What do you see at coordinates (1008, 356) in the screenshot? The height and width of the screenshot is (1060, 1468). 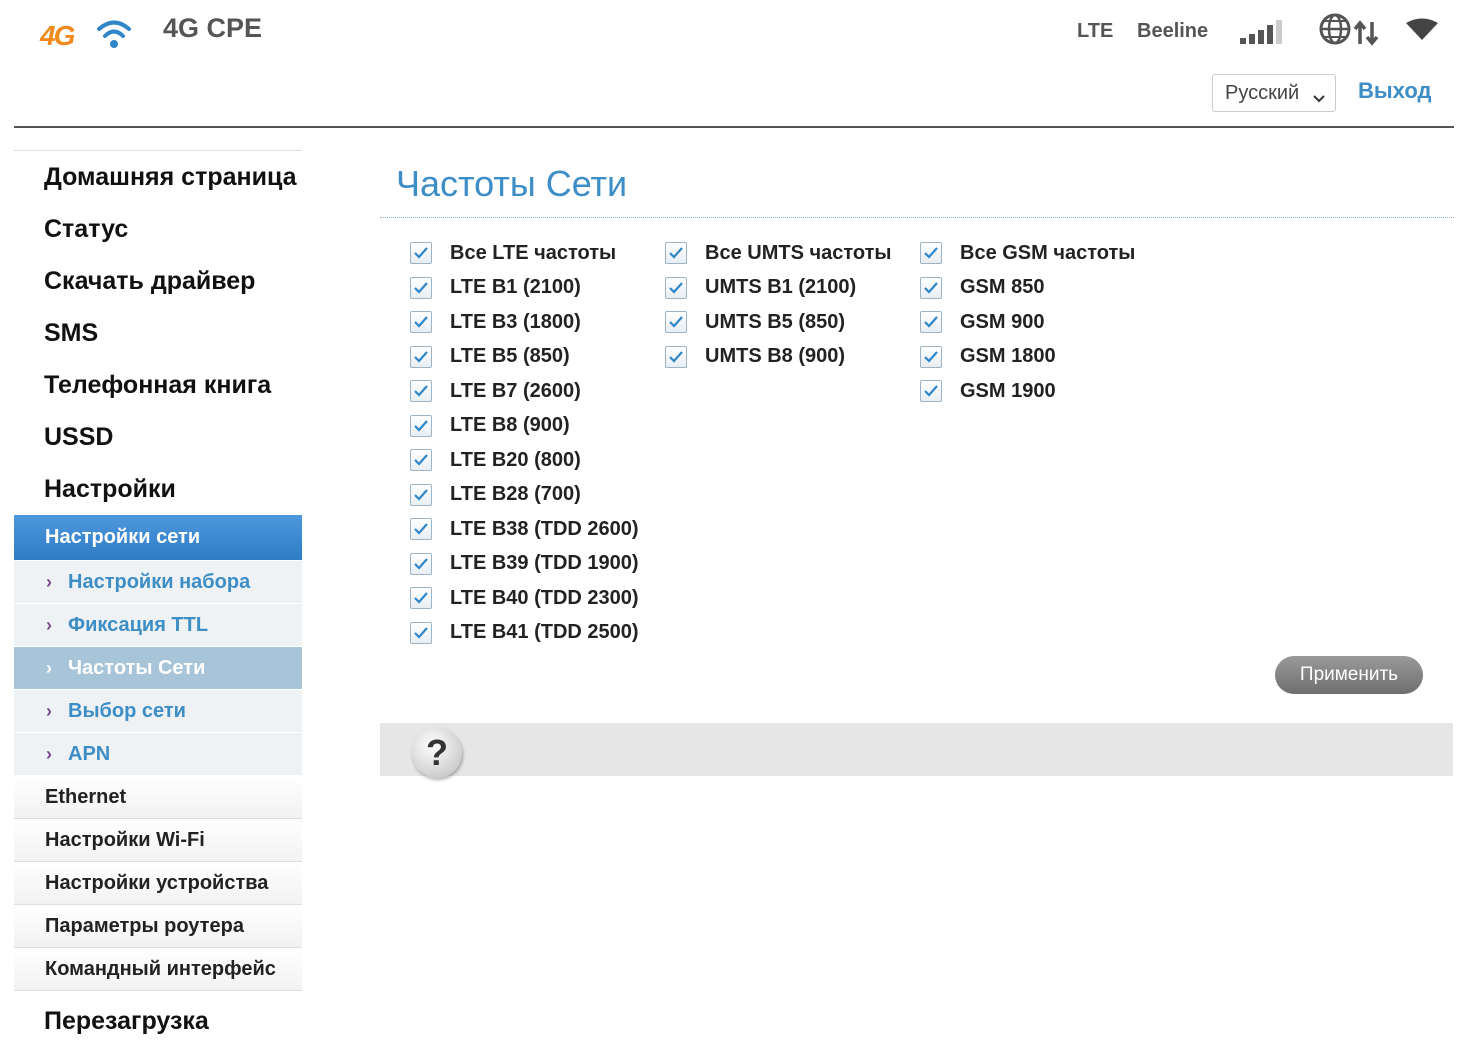 I see `gsm-band-label: GSM 1800` at bounding box center [1008, 356].